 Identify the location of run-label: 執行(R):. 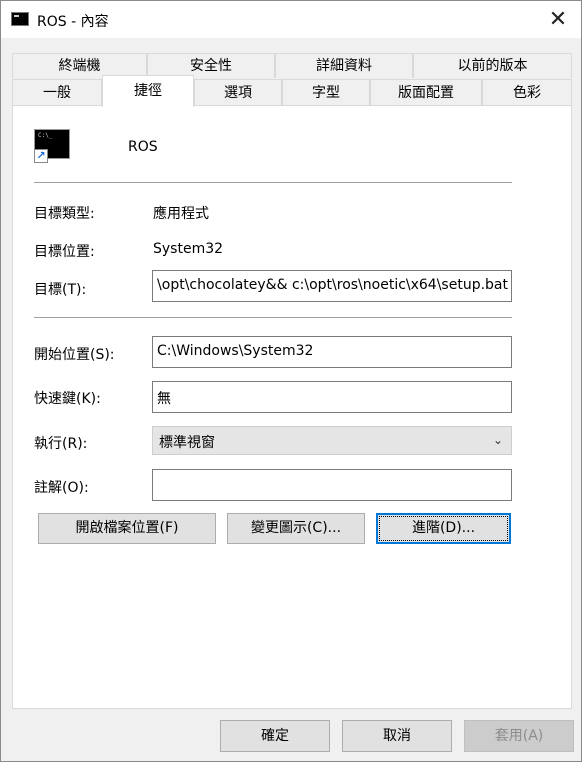
(61, 444).